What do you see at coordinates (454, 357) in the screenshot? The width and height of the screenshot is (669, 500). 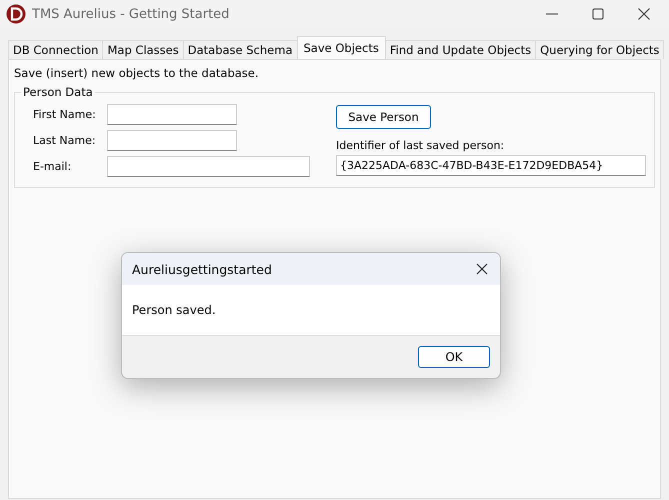 I see `ok-button: OK` at bounding box center [454, 357].